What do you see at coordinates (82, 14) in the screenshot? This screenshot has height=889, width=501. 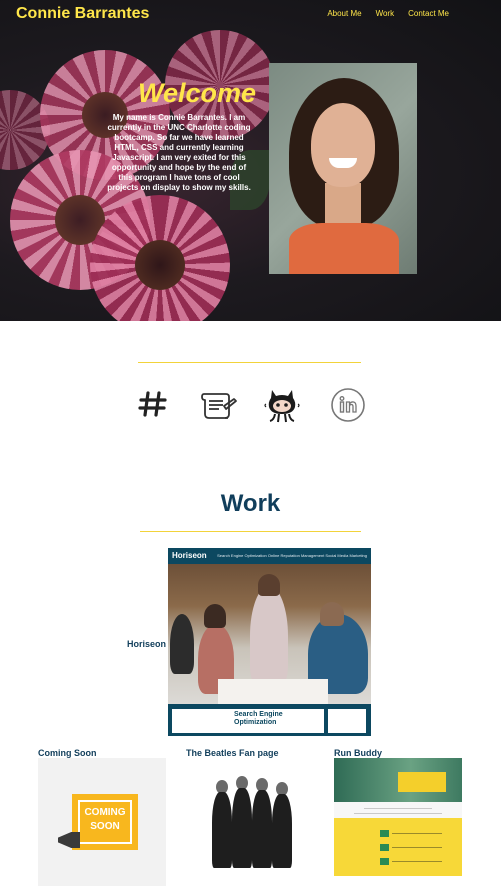 I see `site-brand: Connie Barrantes` at bounding box center [82, 14].